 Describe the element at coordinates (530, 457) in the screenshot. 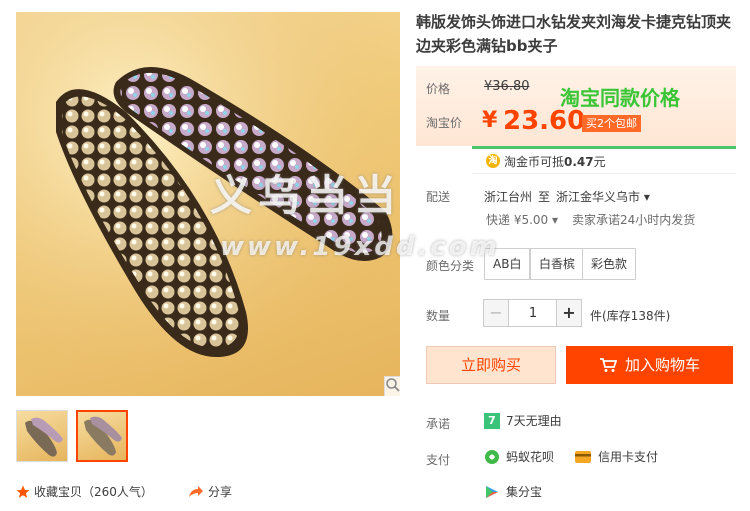

I see `huabei-label: 蚂蚁花呗` at that location.